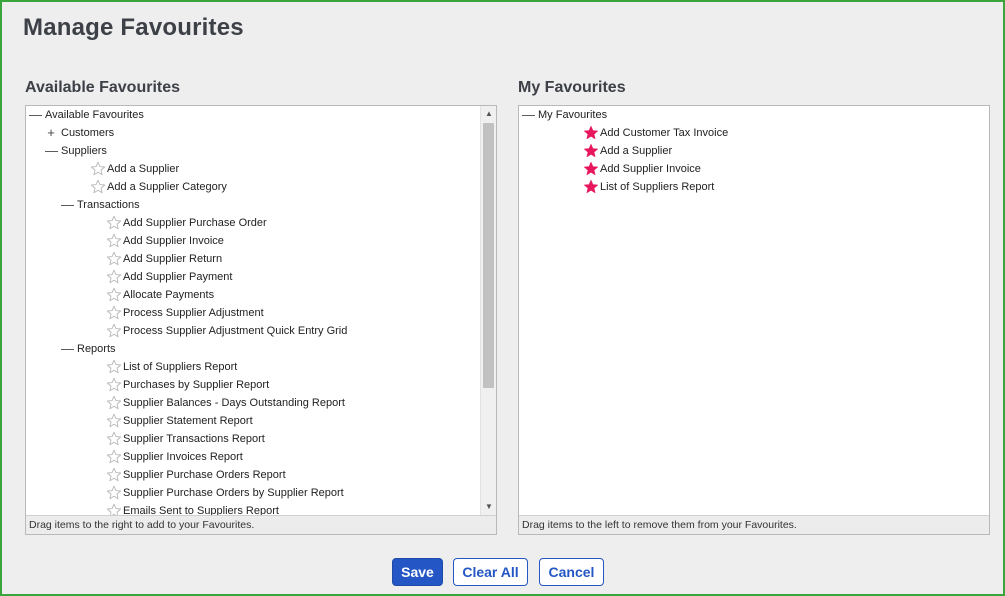 This screenshot has width=1005, height=596. I want to click on tree-node: — Reports, so click(88, 349).